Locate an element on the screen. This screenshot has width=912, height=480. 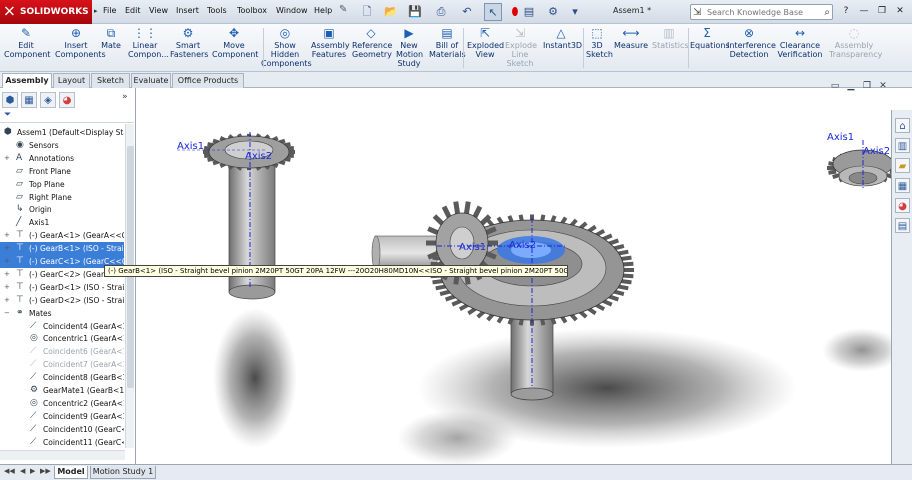
search-input is located at coordinates (760, 12).